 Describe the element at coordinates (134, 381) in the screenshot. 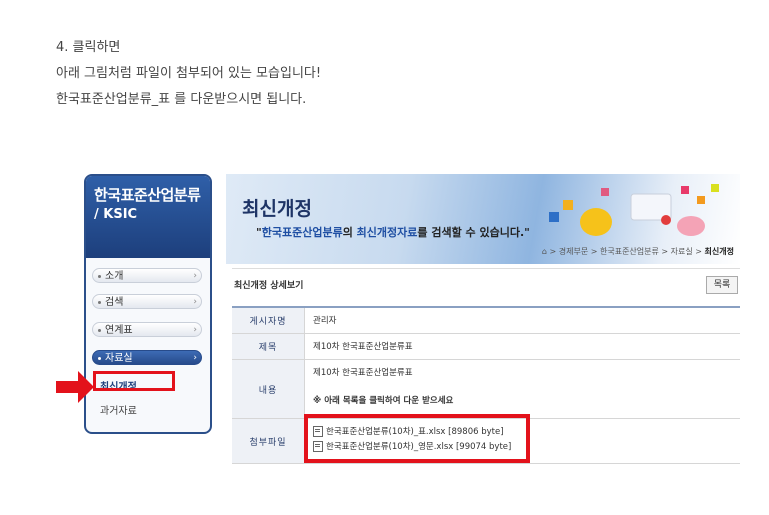

I see `highlight-box-latest` at that location.